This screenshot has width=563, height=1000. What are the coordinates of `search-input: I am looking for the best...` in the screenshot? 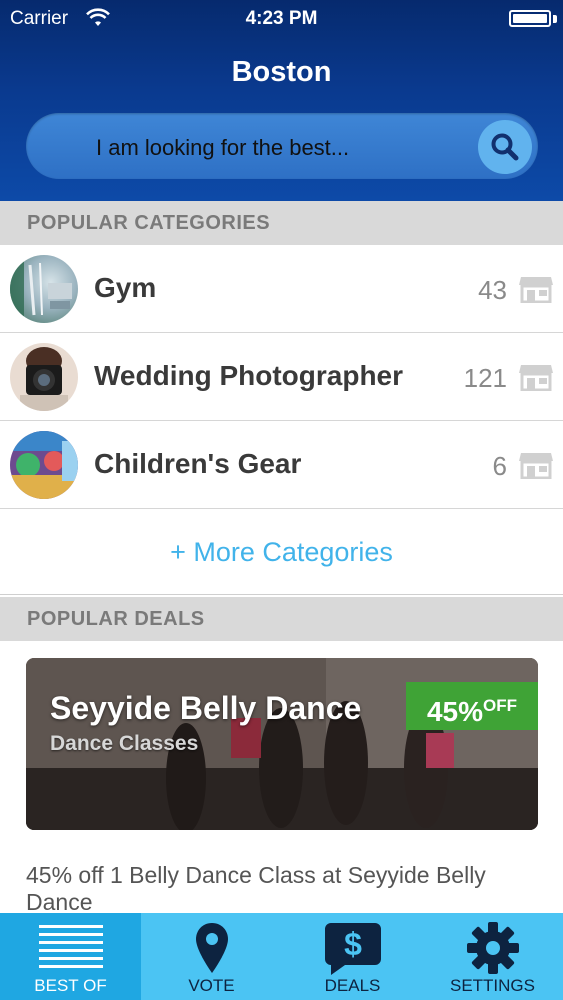 It's located at (222, 148).